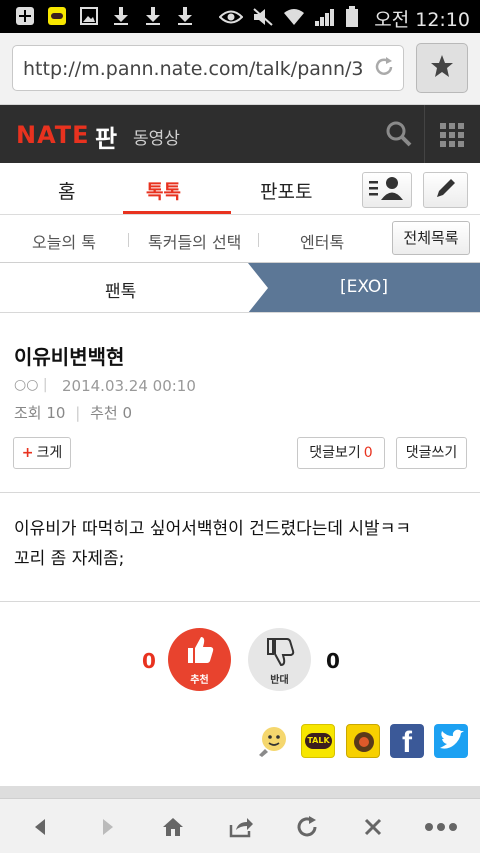 The width and height of the screenshot is (480, 853). What do you see at coordinates (240, 544) in the screenshot?
I see `post-body: 이유비가 따먹히고 싶어서백현이 건드렸다는데 시발ㅋㅋ 꼬리 좀 자제좀;` at bounding box center [240, 544].